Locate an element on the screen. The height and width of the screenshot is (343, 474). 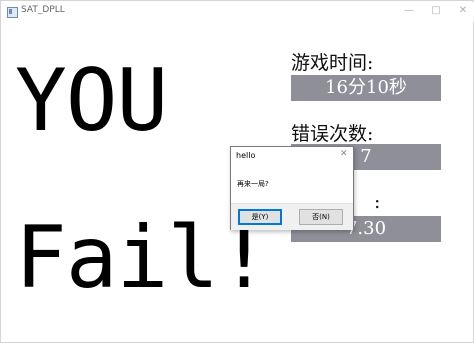
minimize-icon: — is located at coordinates (409, 11).